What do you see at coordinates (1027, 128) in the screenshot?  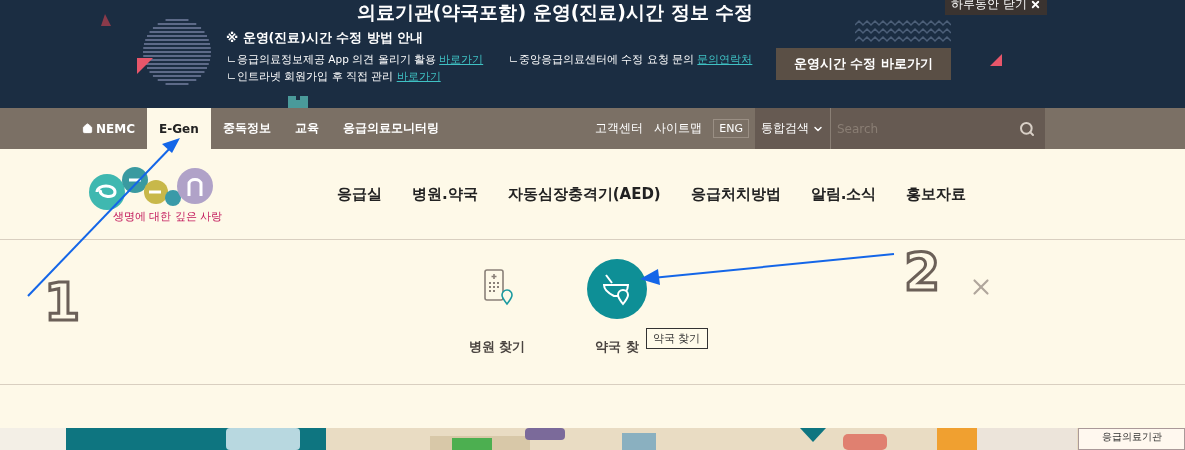 I see `search-icon` at bounding box center [1027, 128].